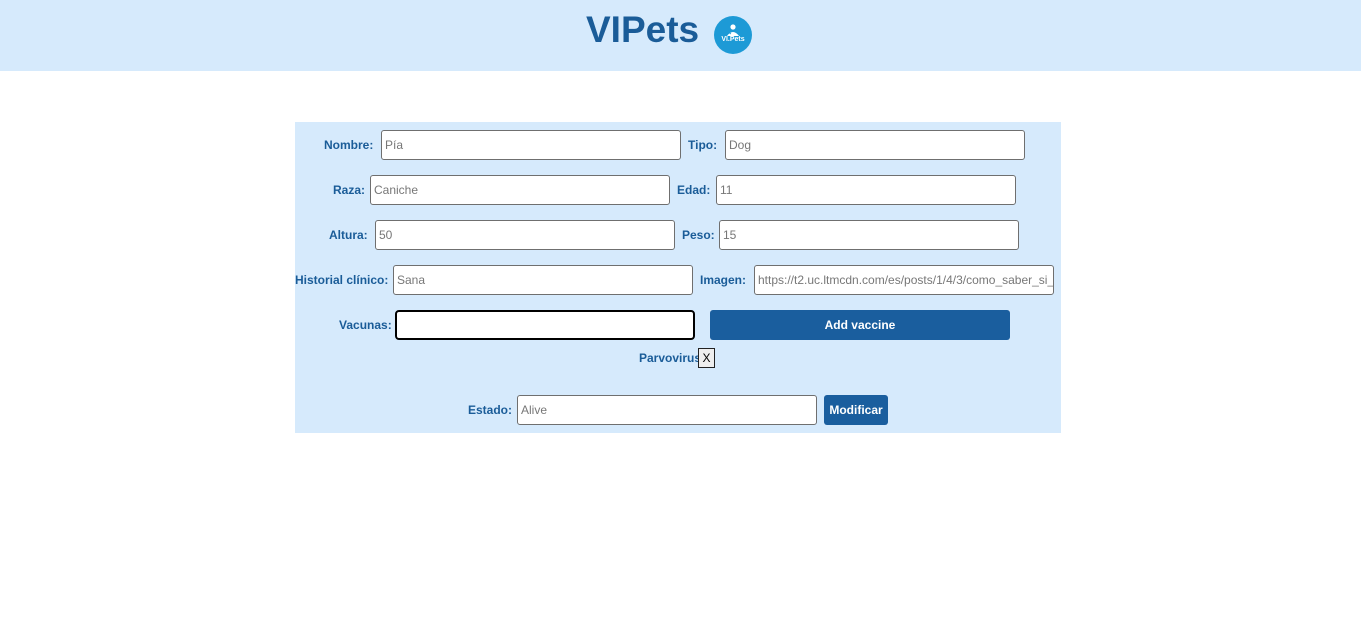  What do you see at coordinates (520, 190) in the screenshot?
I see `raza-field: Caniche` at bounding box center [520, 190].